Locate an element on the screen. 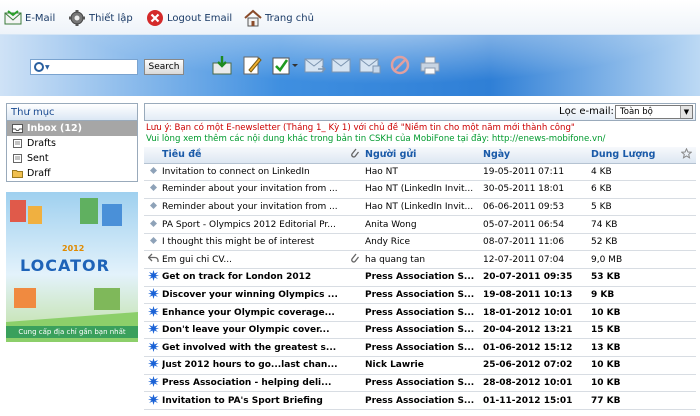 This screenshot has width=700, height=416. mail-move-icon is located at coordinates (370, 66).